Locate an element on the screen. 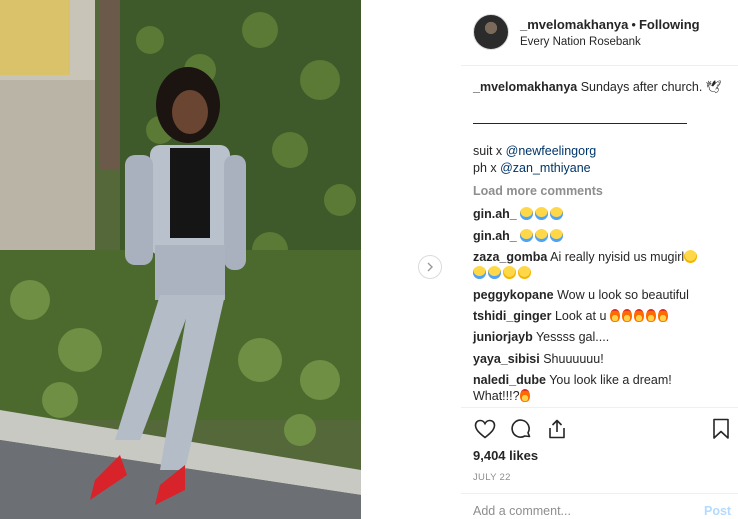 Image resolution: width=738 pixels, height=519 pixels. load-more-comments-button: Load more comments is located at coordinates (538, 191).